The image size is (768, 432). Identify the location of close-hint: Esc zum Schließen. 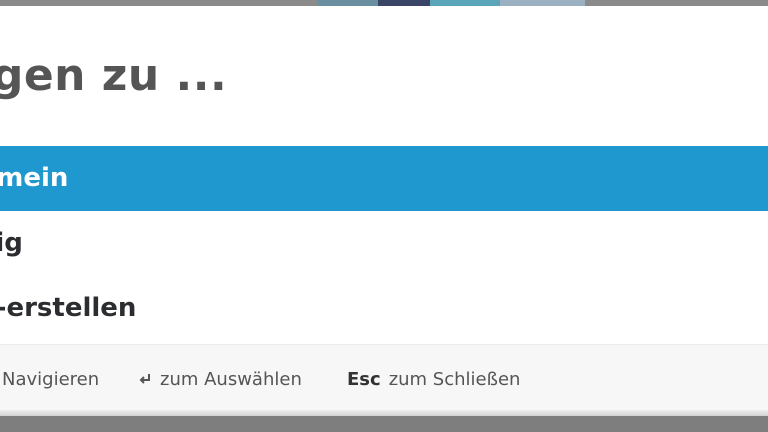
(433, 380).